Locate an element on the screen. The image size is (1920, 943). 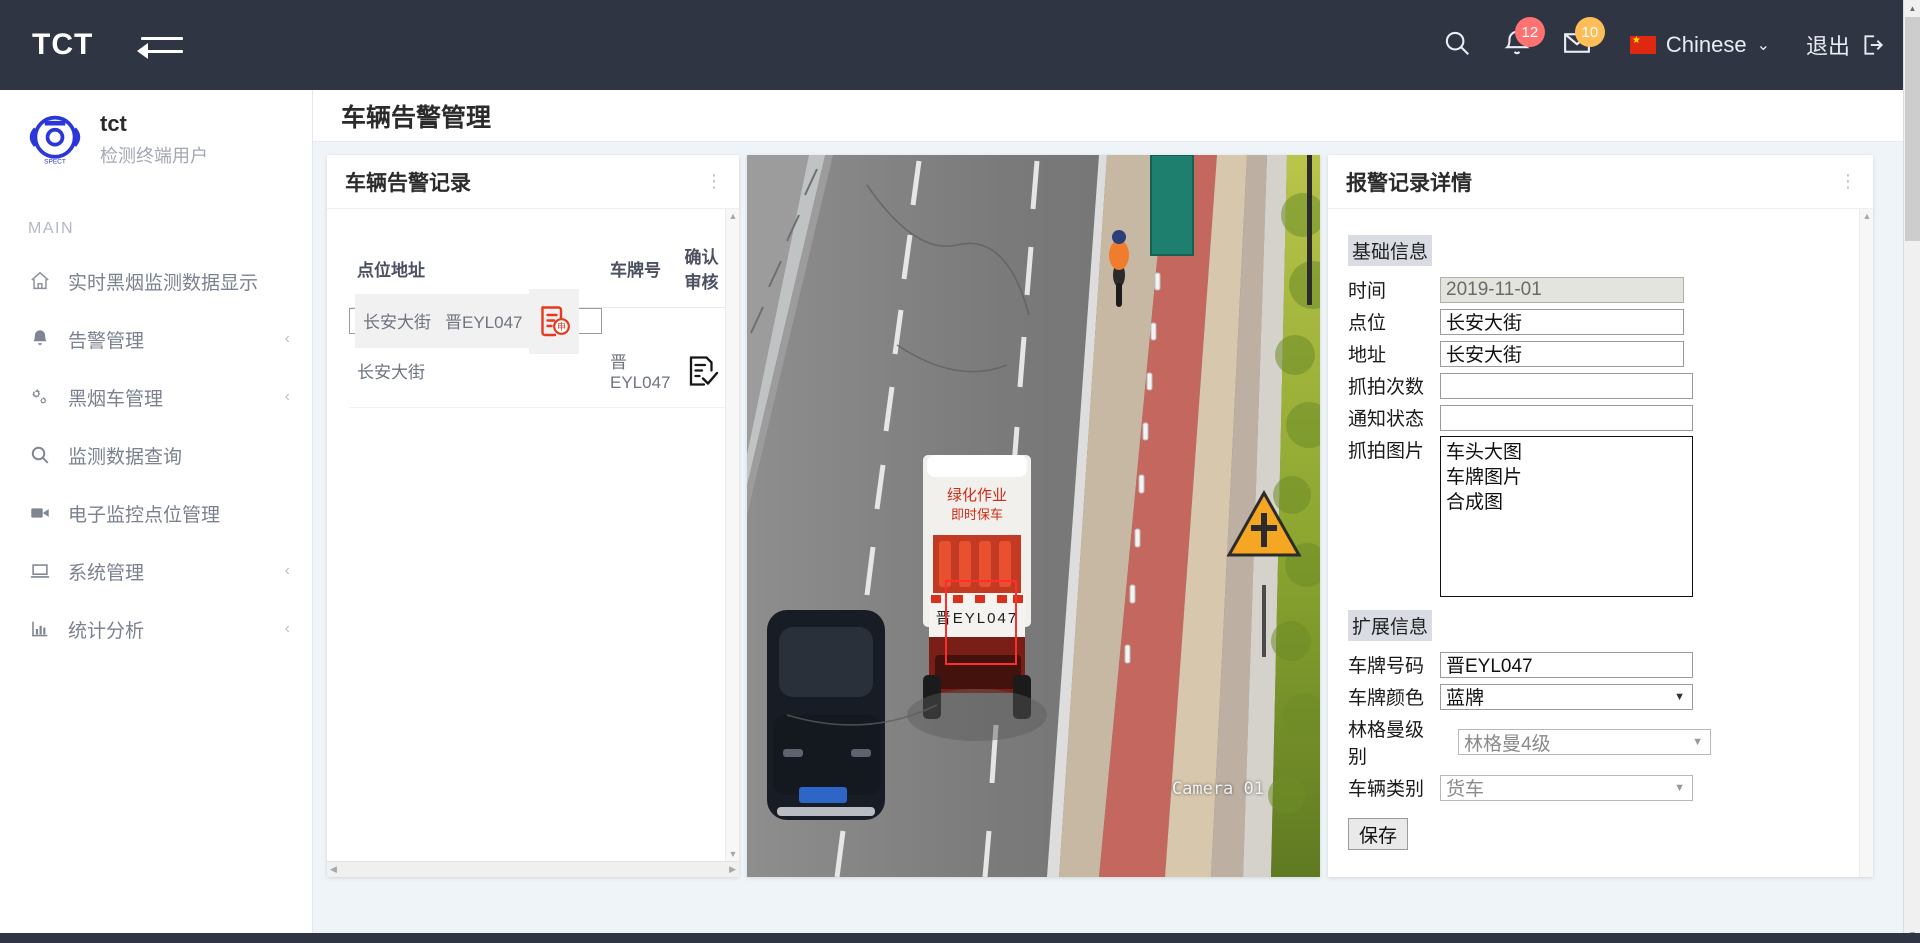
gears-icon is located at coordinates (40, 397).